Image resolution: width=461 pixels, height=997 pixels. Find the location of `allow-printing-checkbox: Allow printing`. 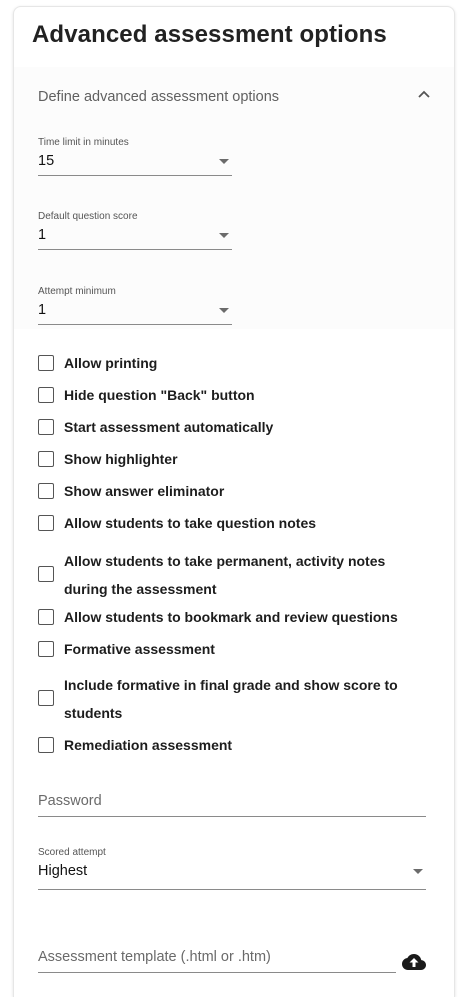

allow-printing-checkbox: Allow printing is located at coordinates (228, 363).